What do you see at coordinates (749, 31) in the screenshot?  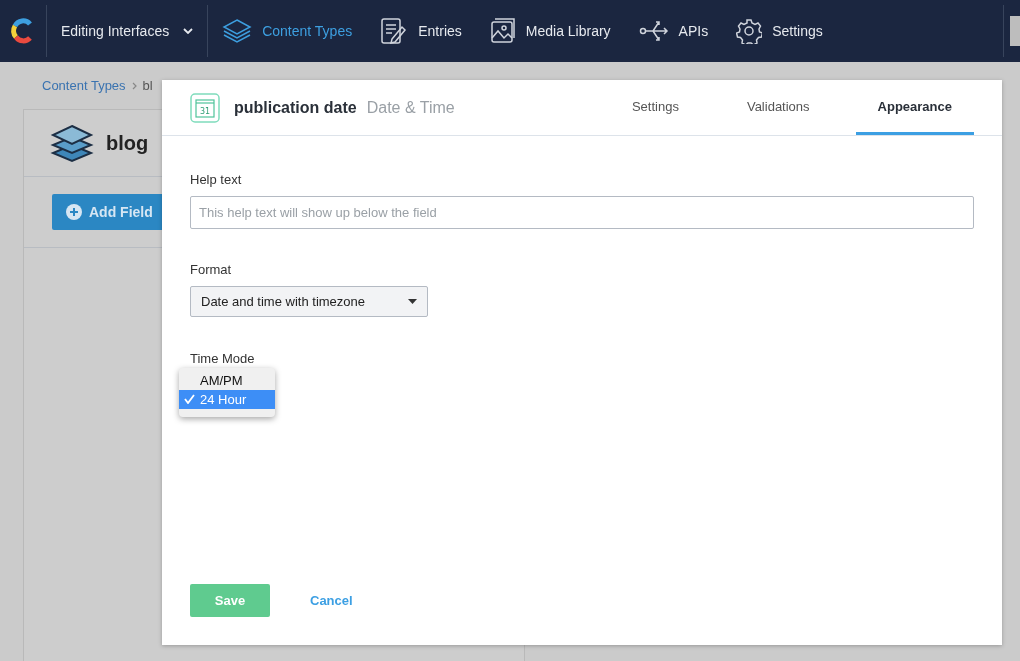 I see `settings-icon` at bounding box center [749, 31].